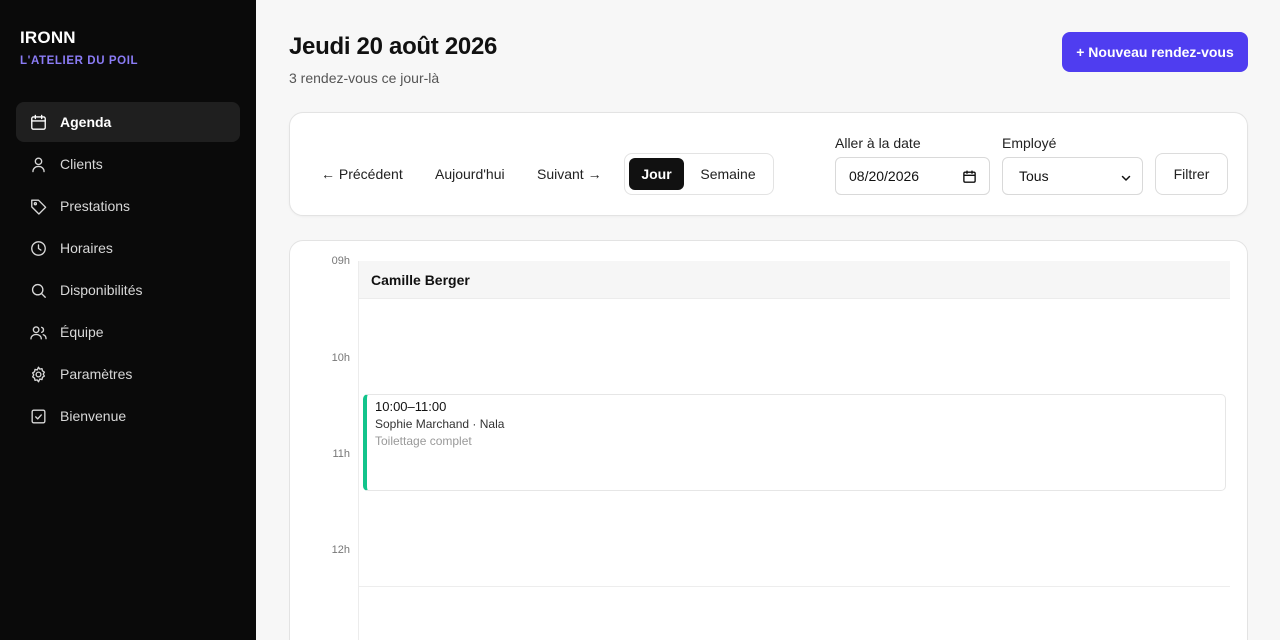  Describe the element at coordinates (364, 78) in the screenshot. I see `page-subtitle: 3 rendez-vous ce jour-là` at that location.